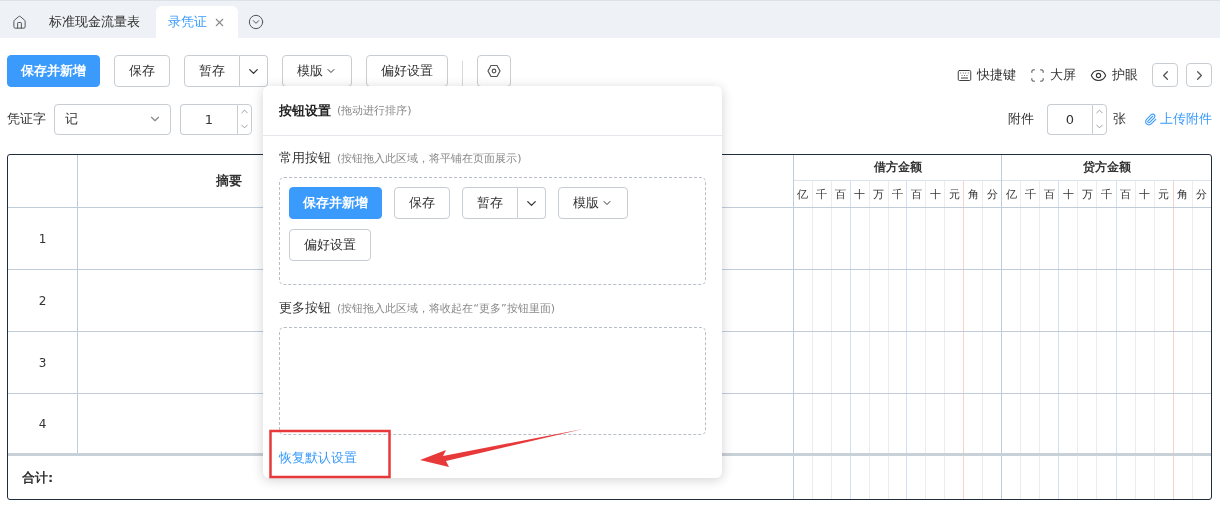  I want to click on page-tab: 标准现金流量表, so click(94, 22).